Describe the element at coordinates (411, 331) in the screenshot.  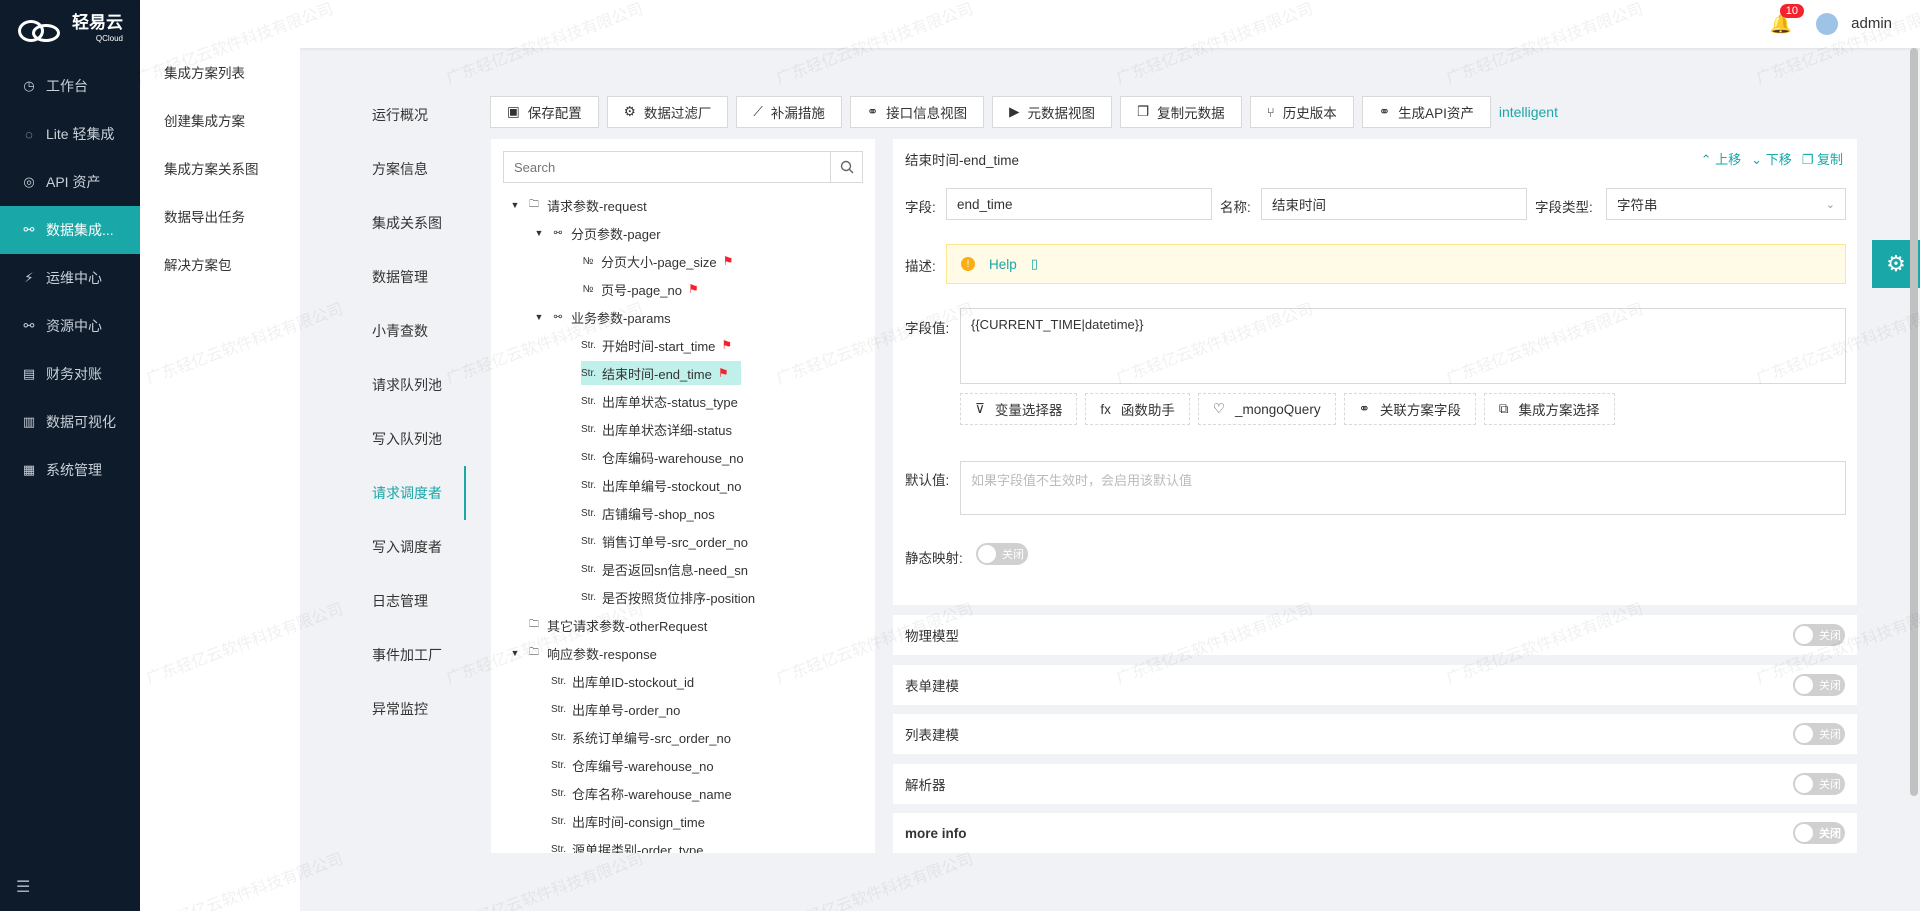
I see `tab: 小青查数` at that location.